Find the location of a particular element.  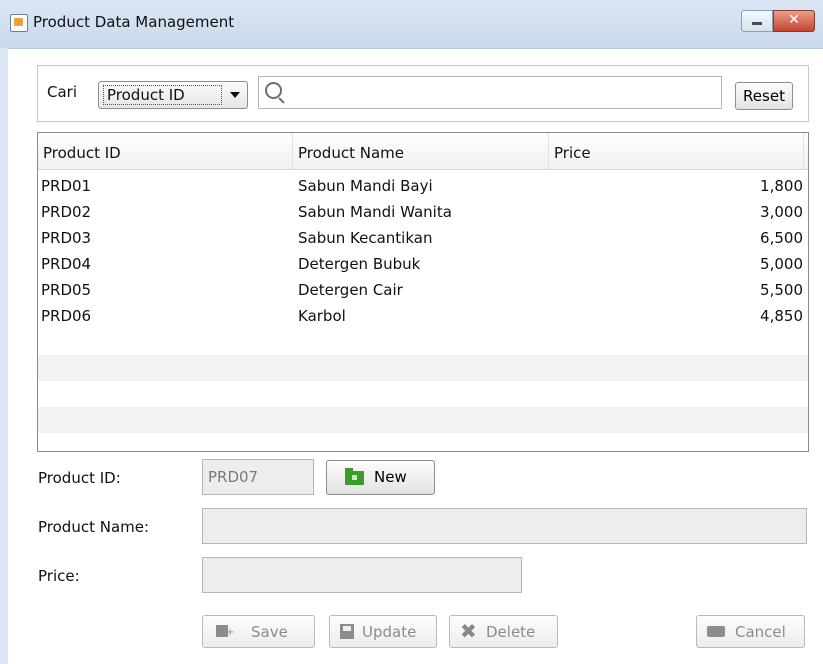

table-row: PRD05 Detergen Cair 5,500 is located at coordinates (423, 290).